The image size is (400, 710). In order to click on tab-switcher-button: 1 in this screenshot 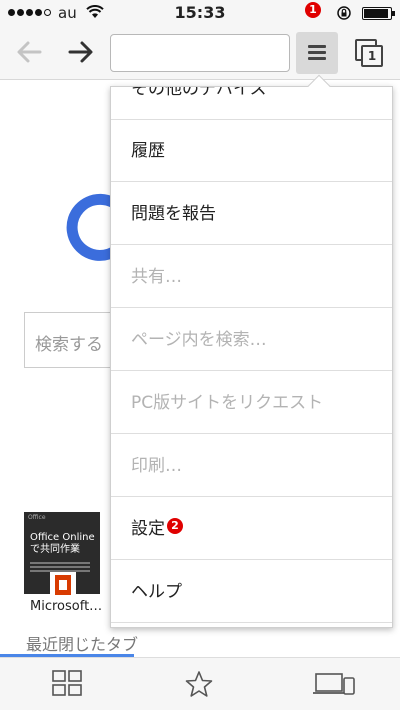, I will do `click(370, 54)`.